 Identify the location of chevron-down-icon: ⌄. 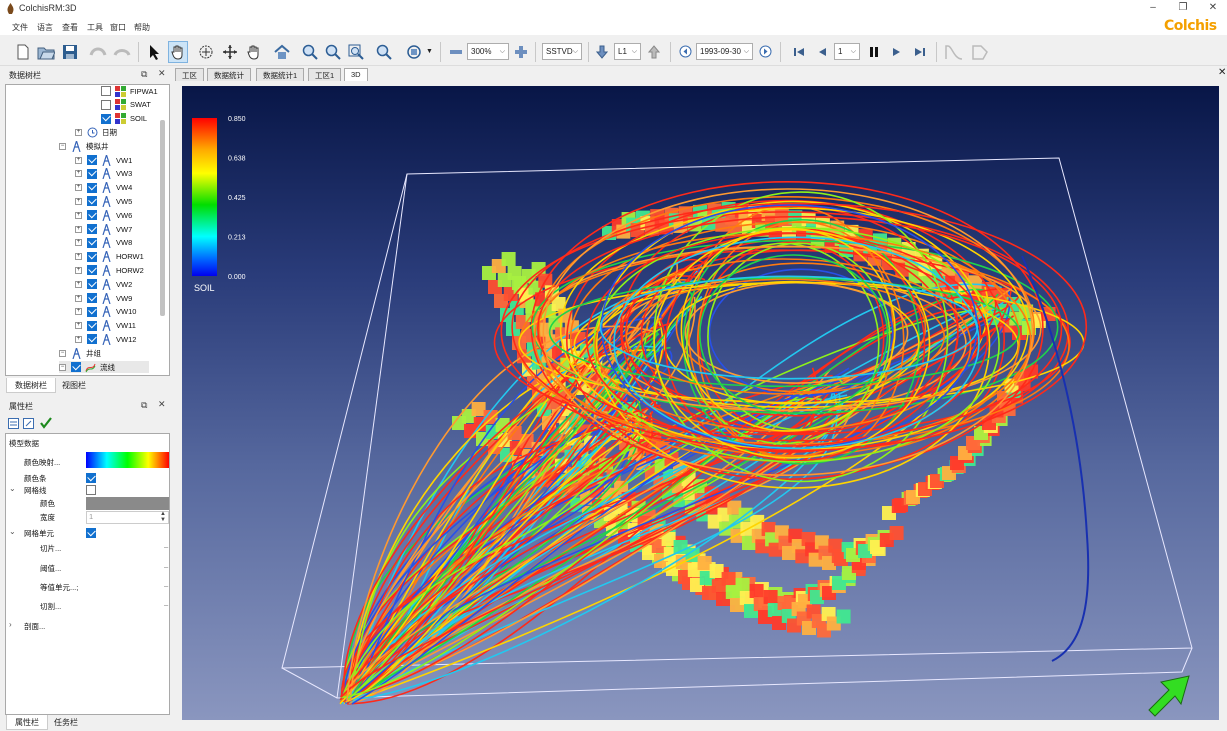
(12, 488).